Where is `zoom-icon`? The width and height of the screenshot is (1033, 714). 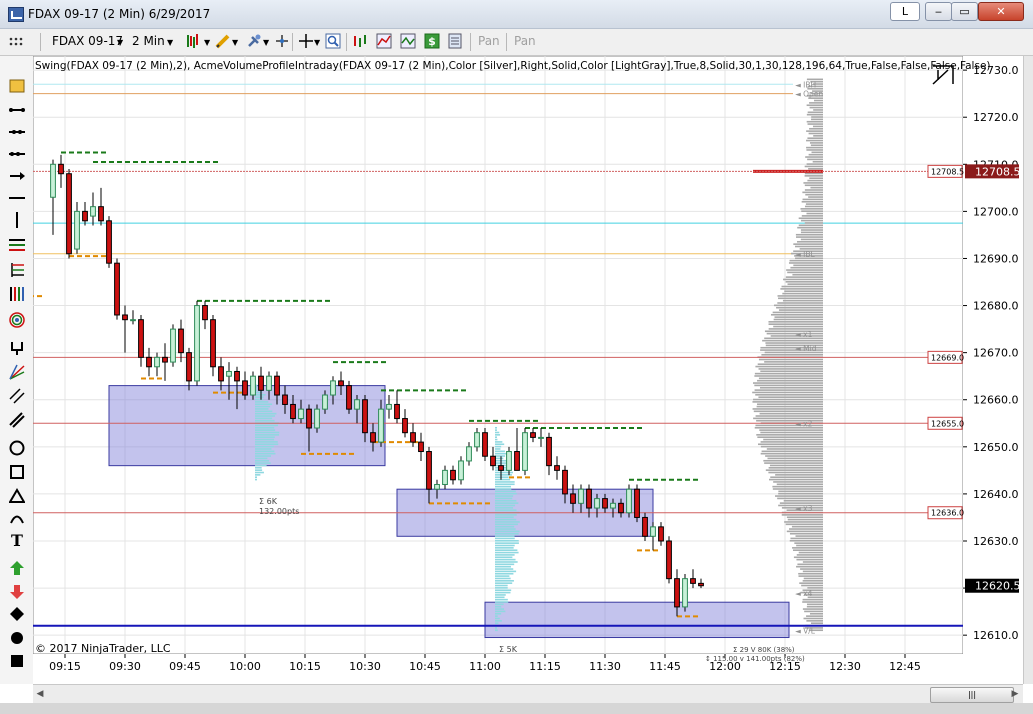
zoom-icon is located at coordinates (333, 41).